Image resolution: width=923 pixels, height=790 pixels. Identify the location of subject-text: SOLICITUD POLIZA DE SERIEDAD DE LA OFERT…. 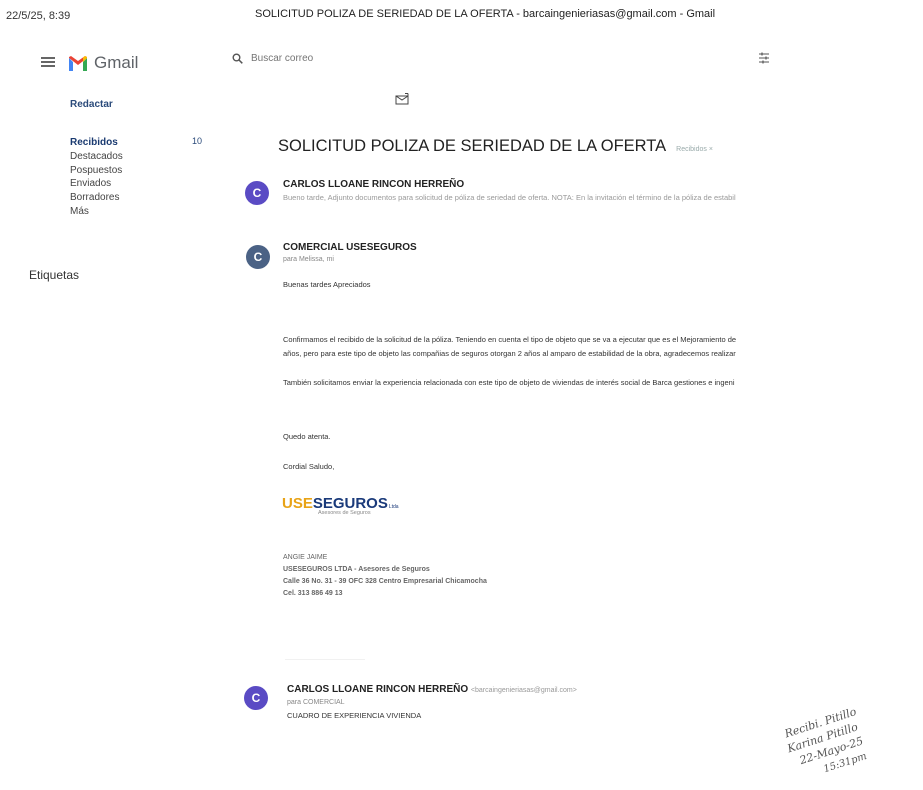
(472, 146).